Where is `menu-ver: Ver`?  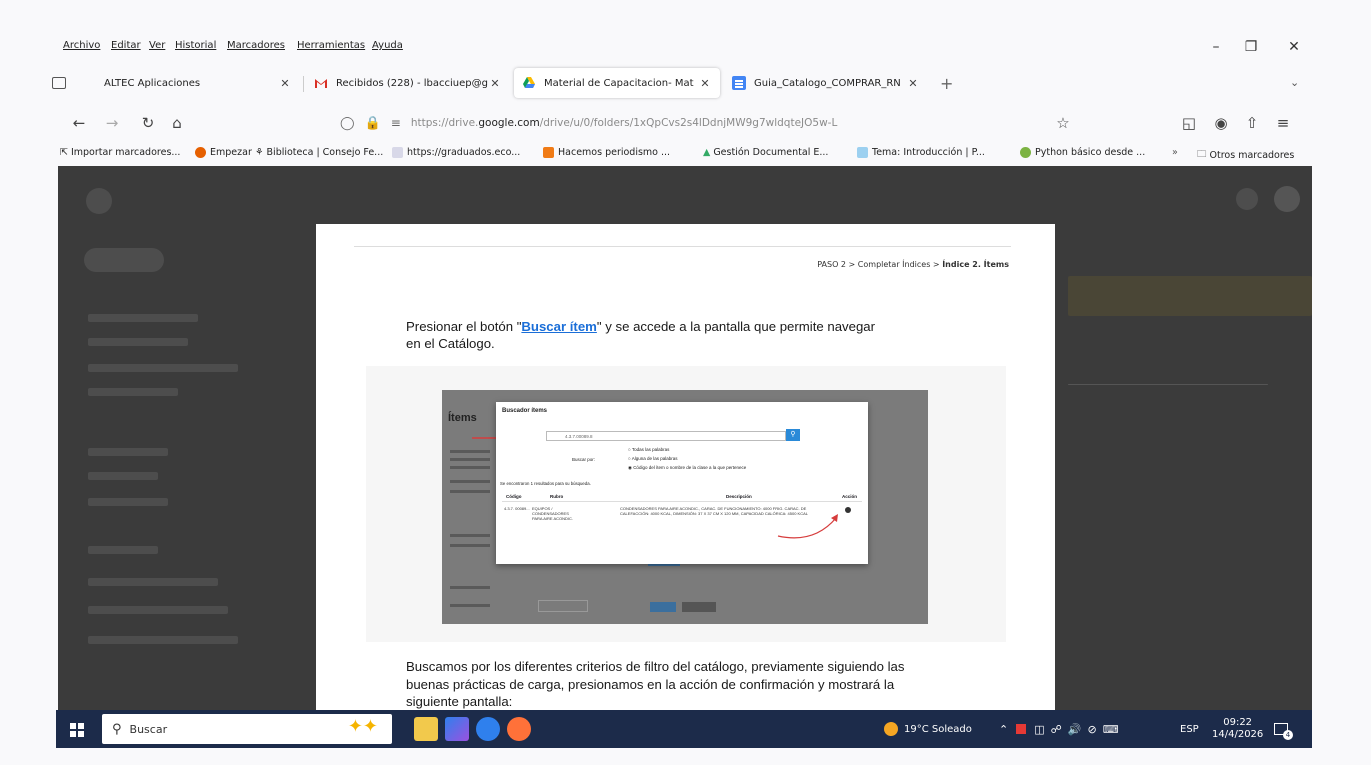
menu-ver: Ver is located at coordinates (157, 45).